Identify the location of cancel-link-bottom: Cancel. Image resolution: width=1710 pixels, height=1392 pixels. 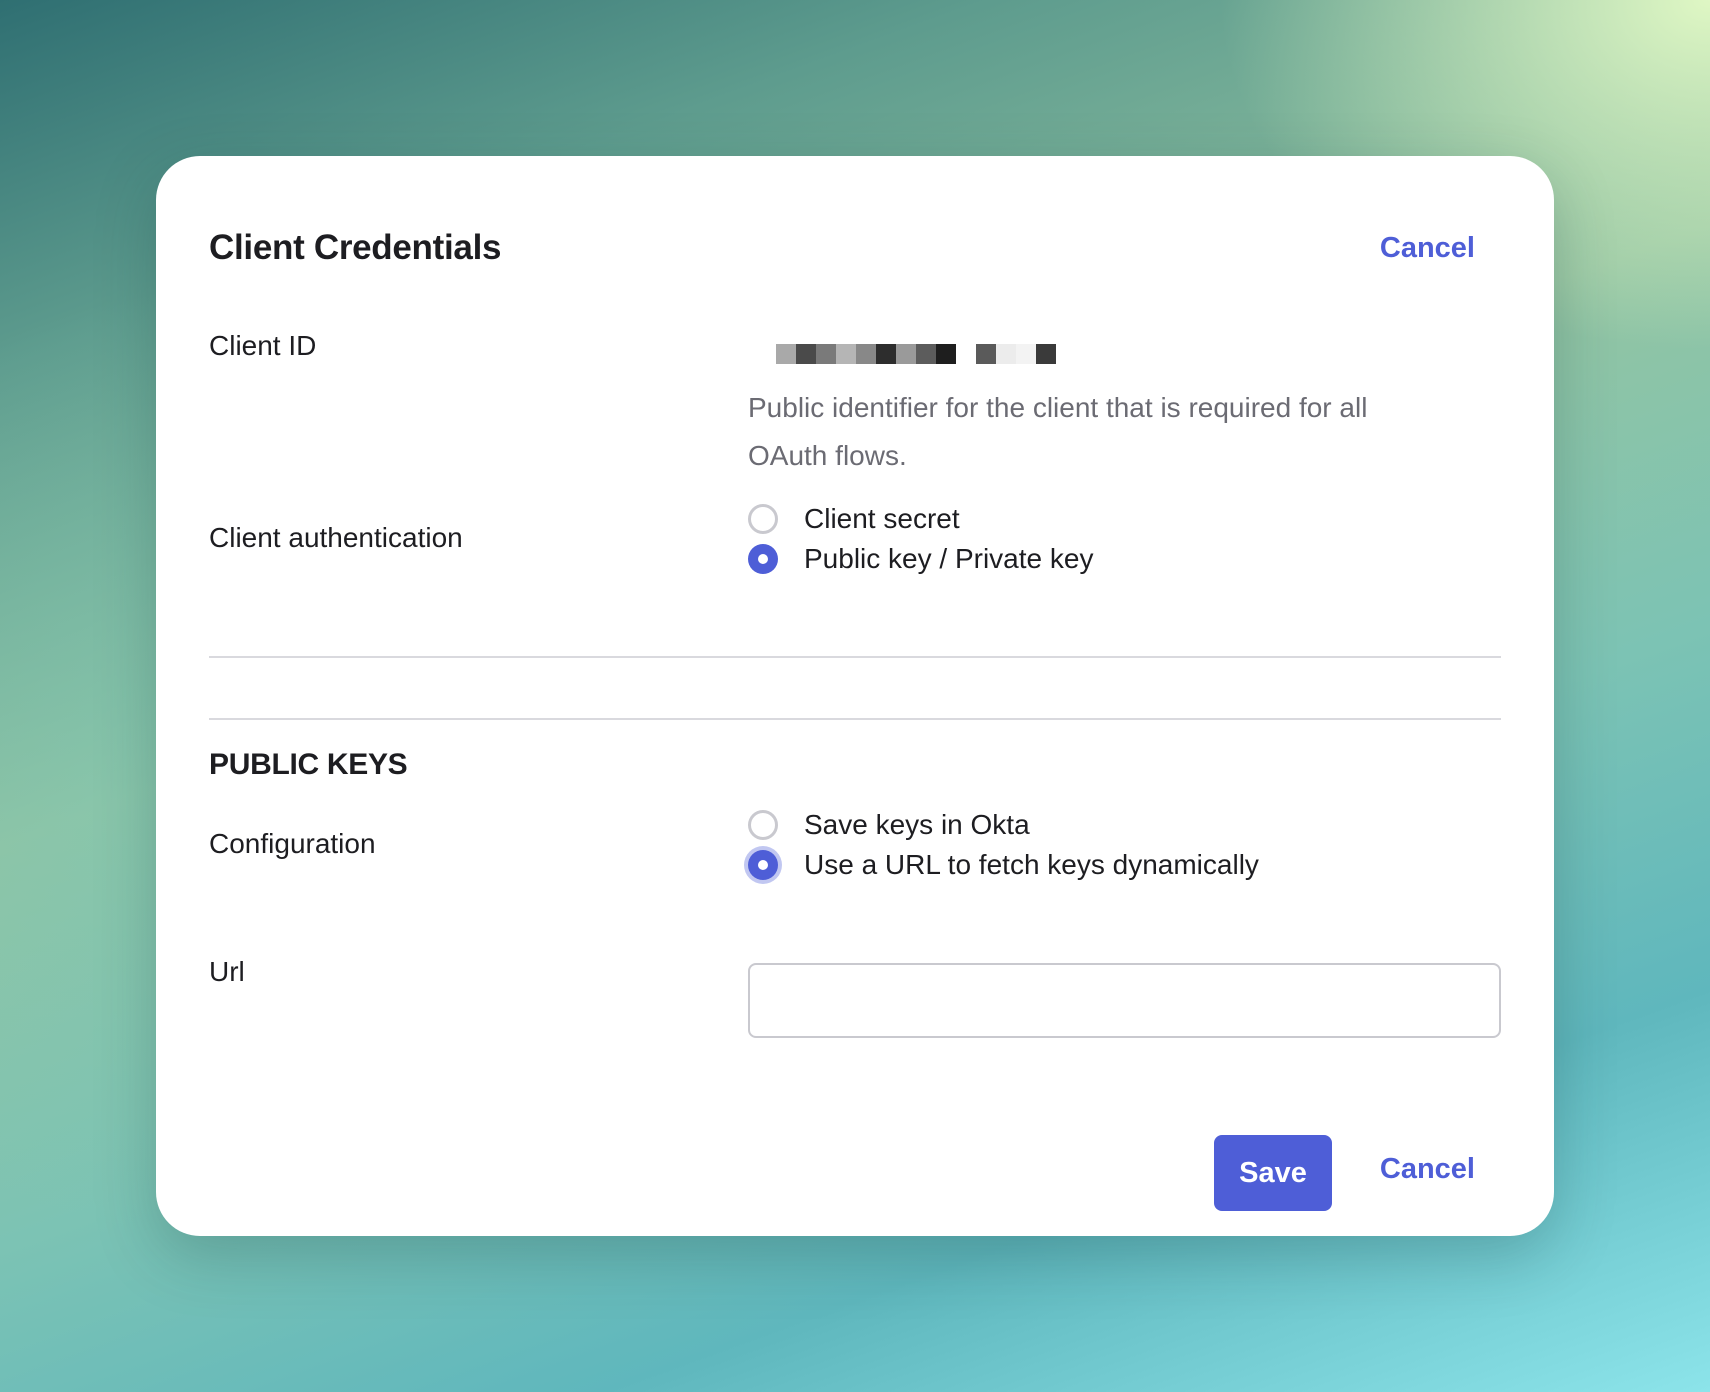
(1427, 1169).